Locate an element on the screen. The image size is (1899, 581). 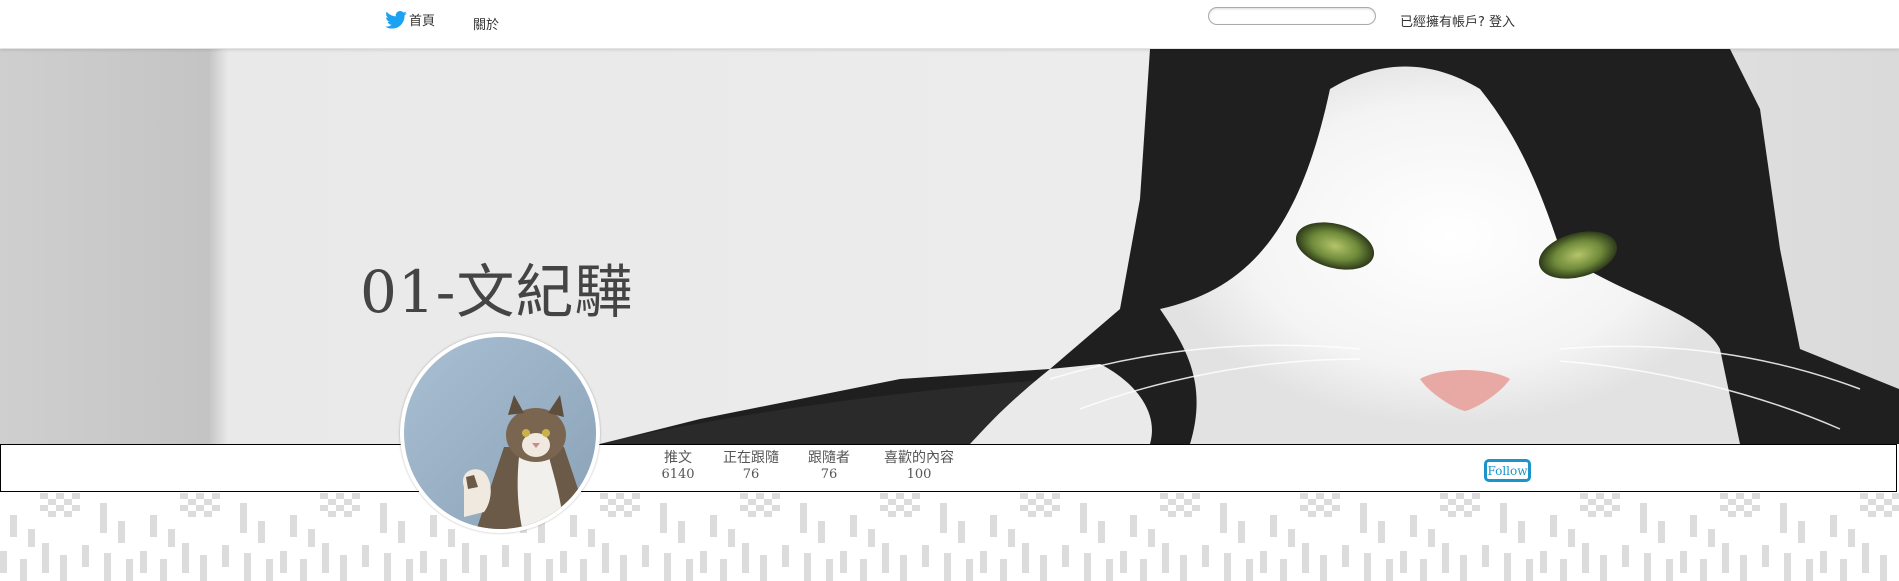
stat-following-value: 76 is located at coordinates (751, 474).